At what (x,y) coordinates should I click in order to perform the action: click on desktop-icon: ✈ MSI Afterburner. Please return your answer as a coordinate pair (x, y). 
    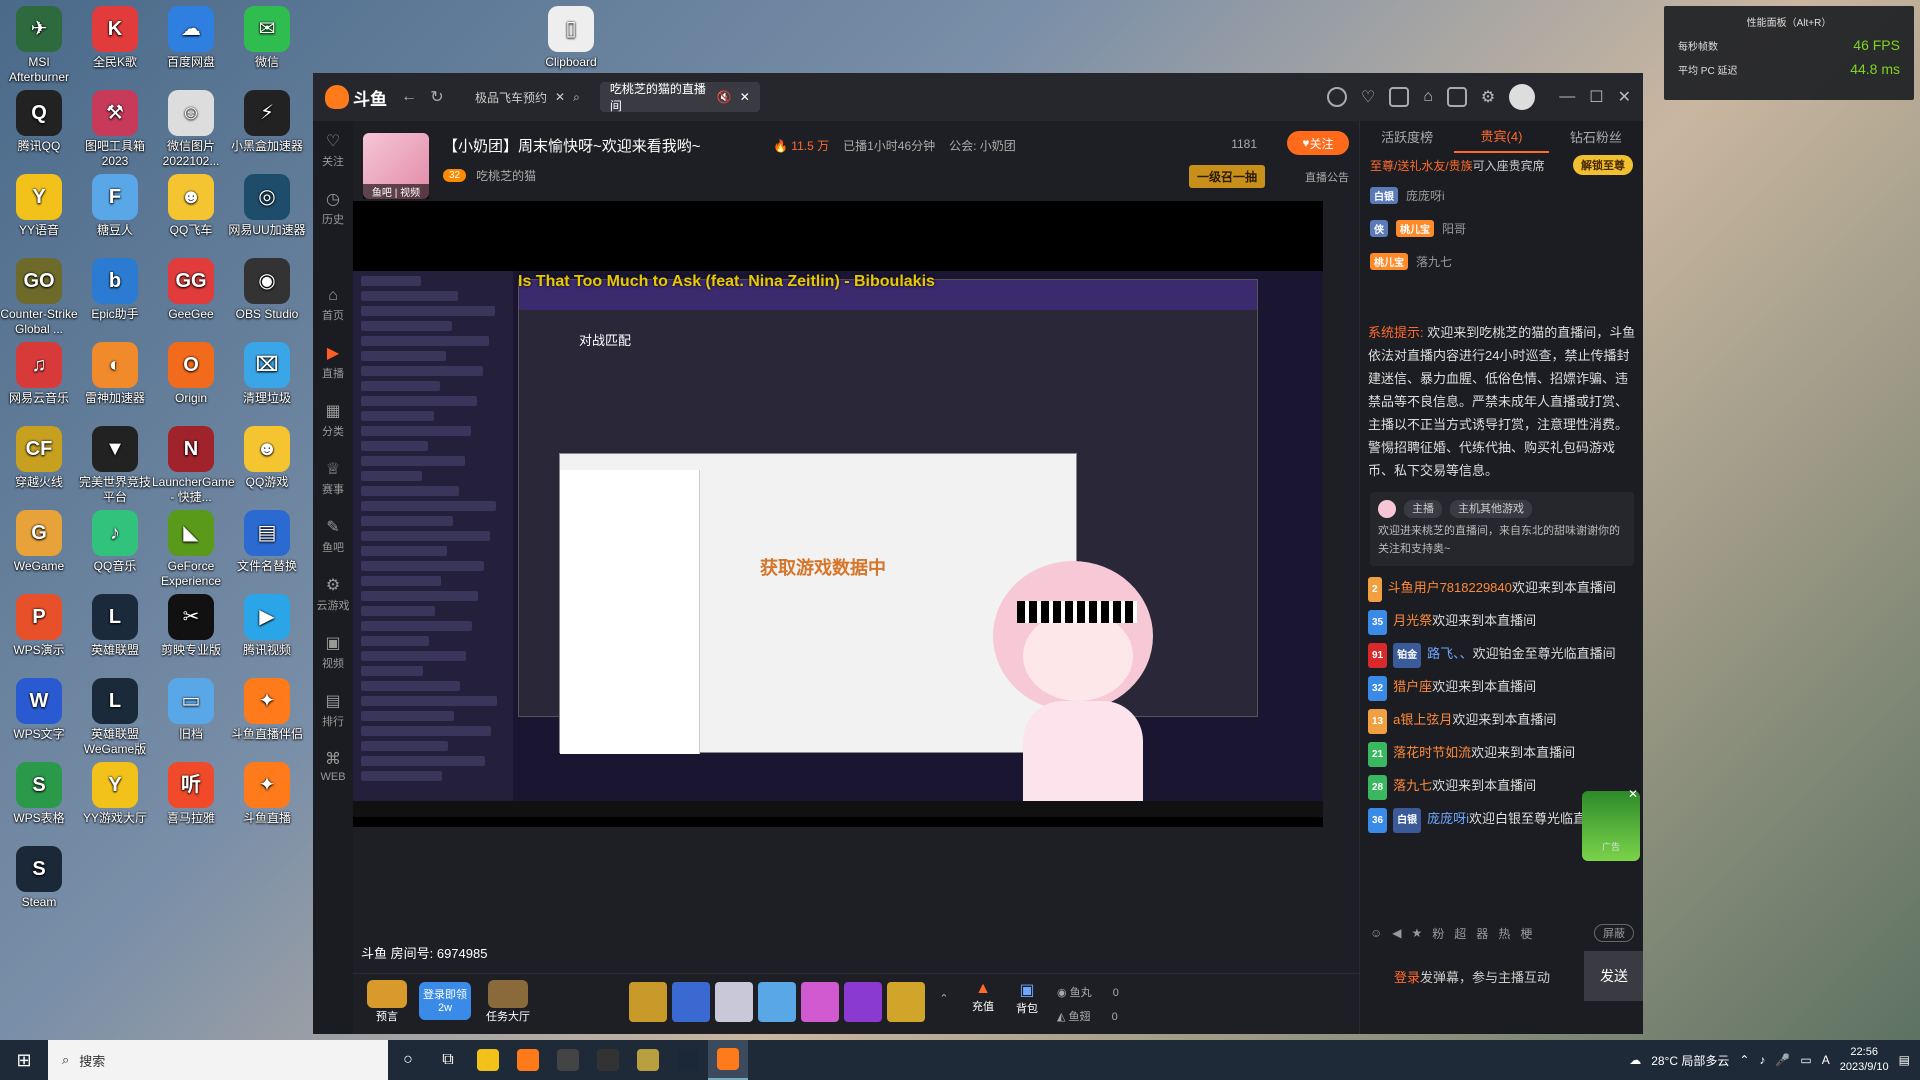
    Looking at the image, I should click on (39, 45).